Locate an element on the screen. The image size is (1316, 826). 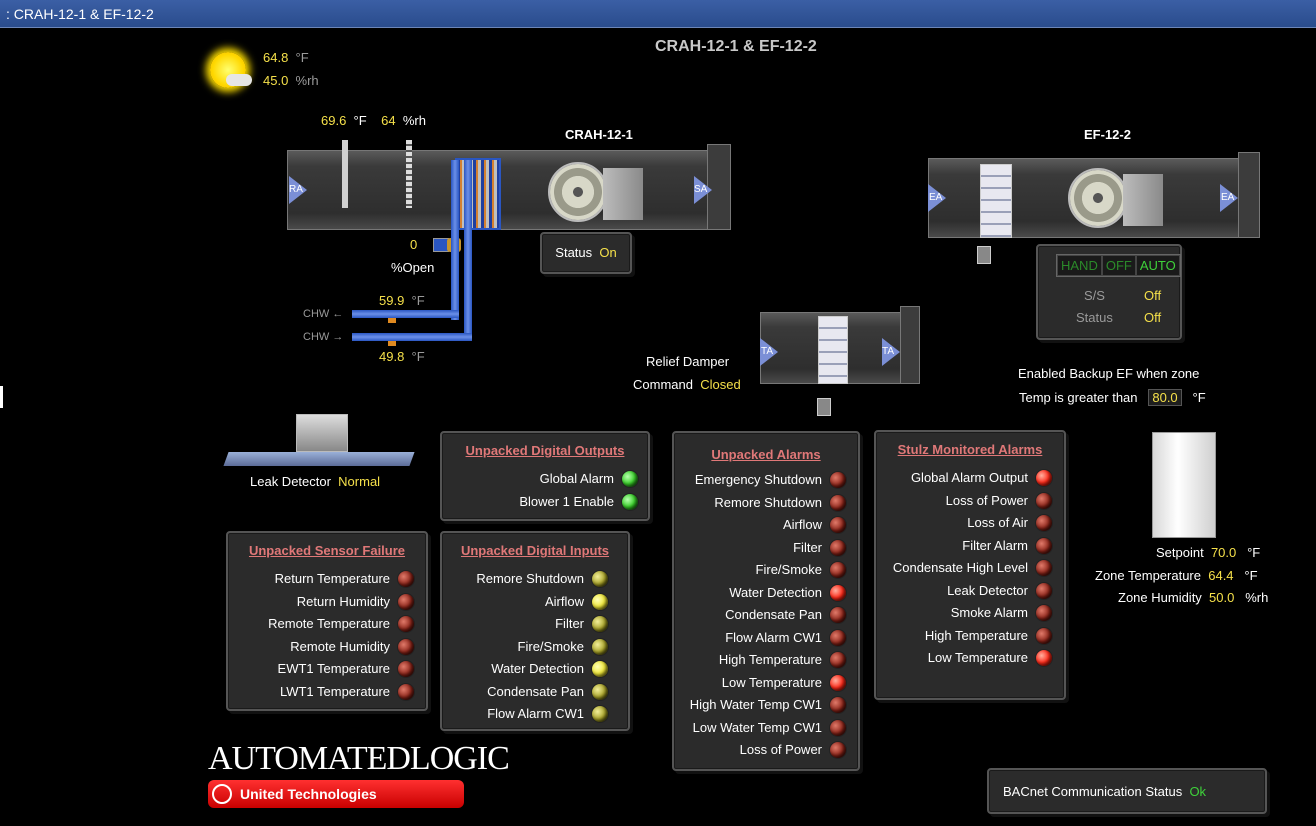
relief-damper-label: Relief Damper is located at coordinates (688, 361).